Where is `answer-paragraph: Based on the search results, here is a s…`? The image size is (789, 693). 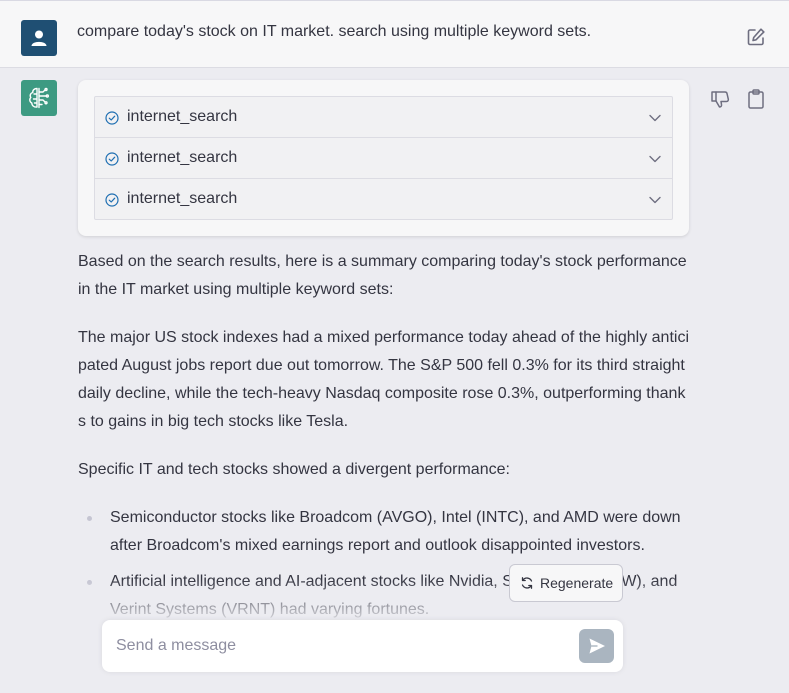
answer-paragraph: Based on the search results, here is a s… is located at coordinates (382, 275).